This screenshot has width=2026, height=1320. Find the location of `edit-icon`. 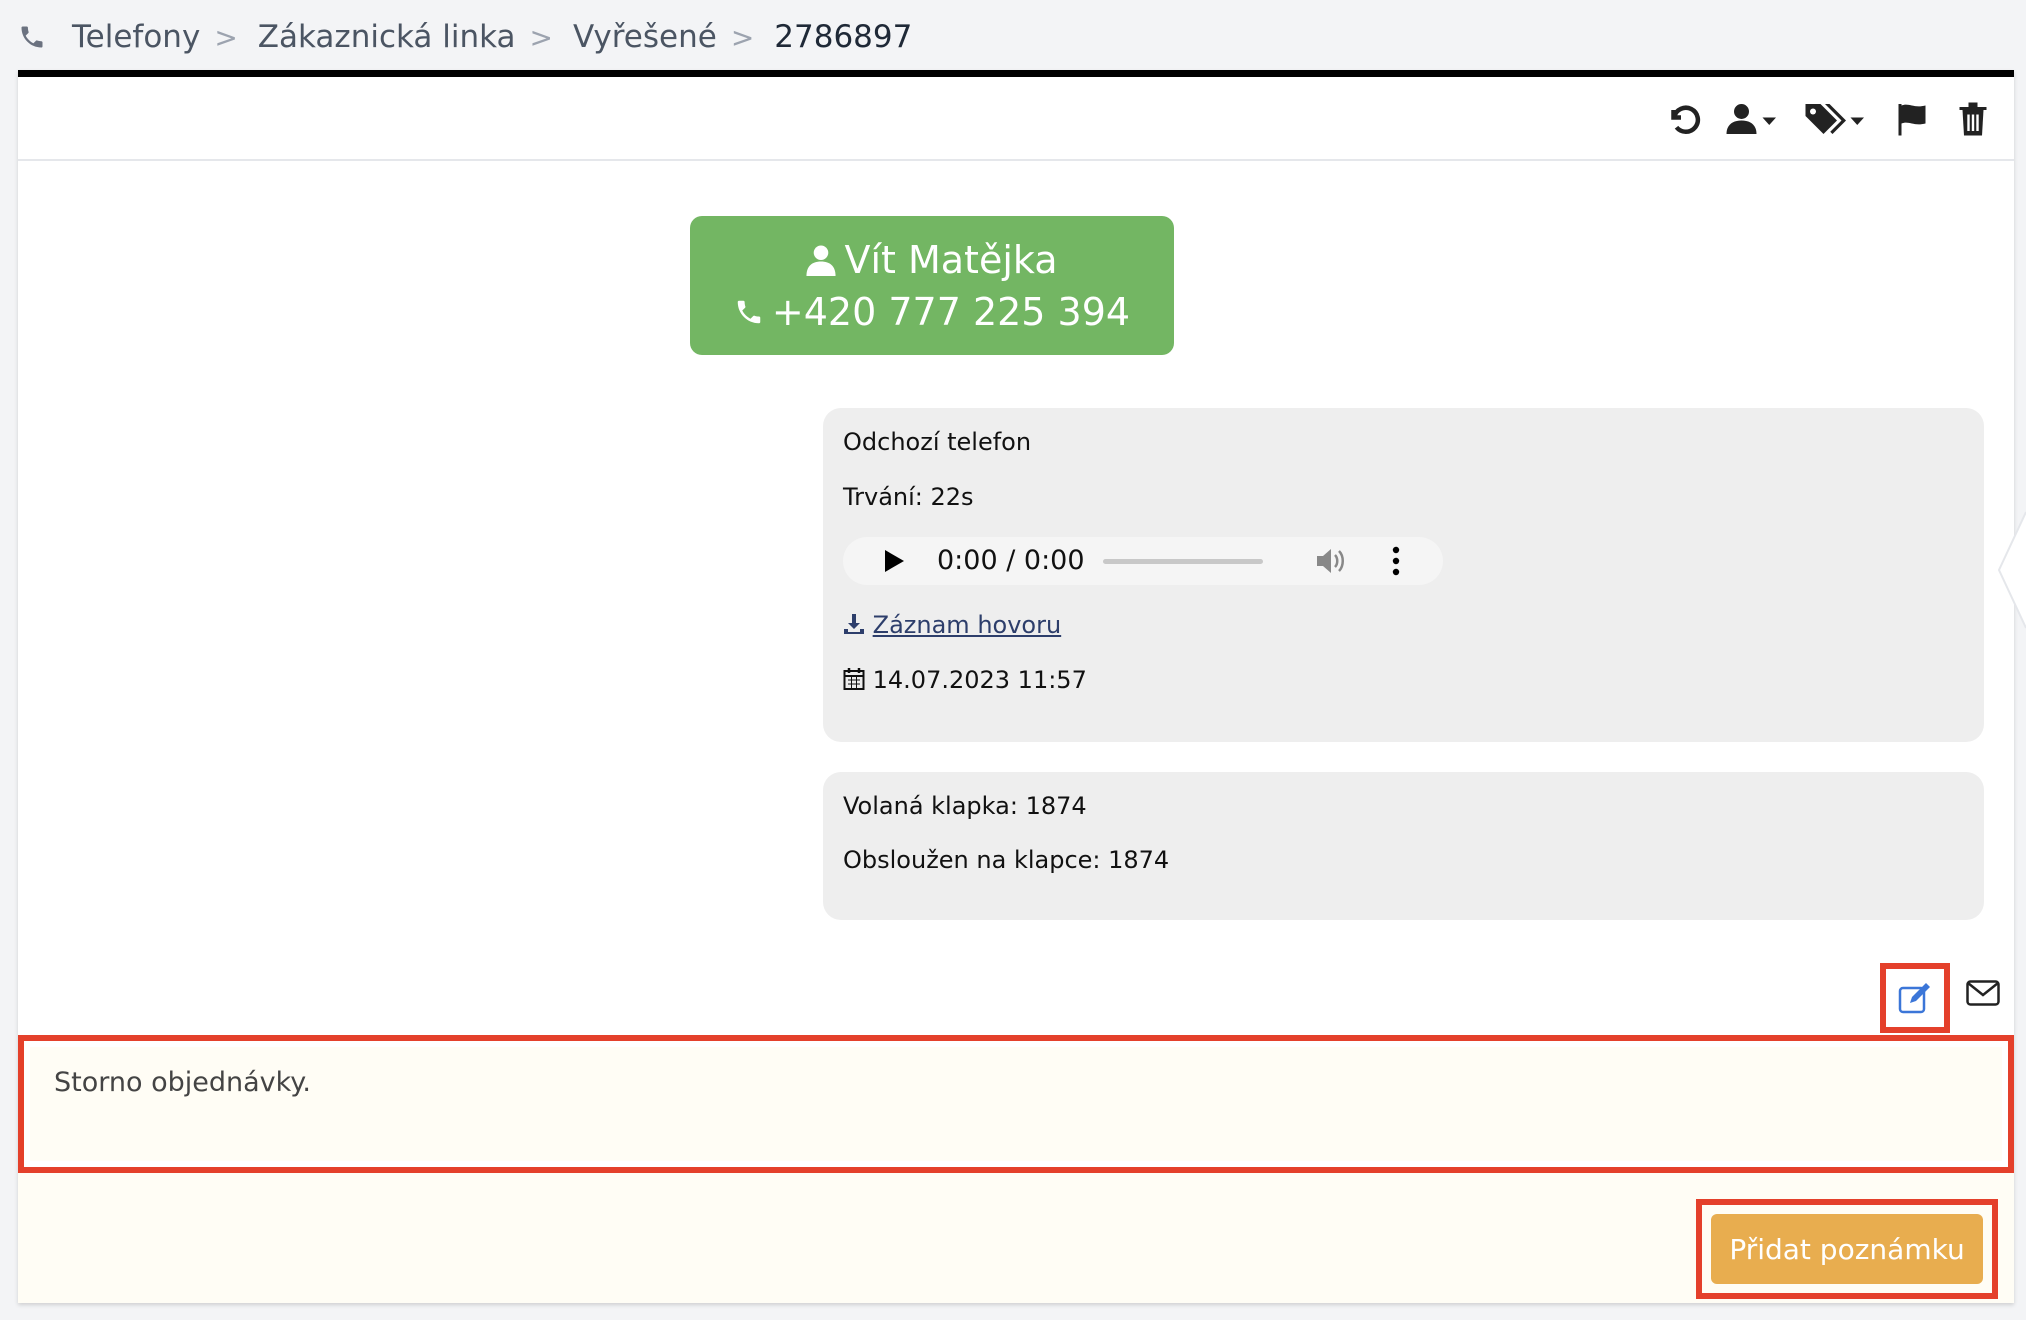

edit-icon is located at coordinates (1914, 998).